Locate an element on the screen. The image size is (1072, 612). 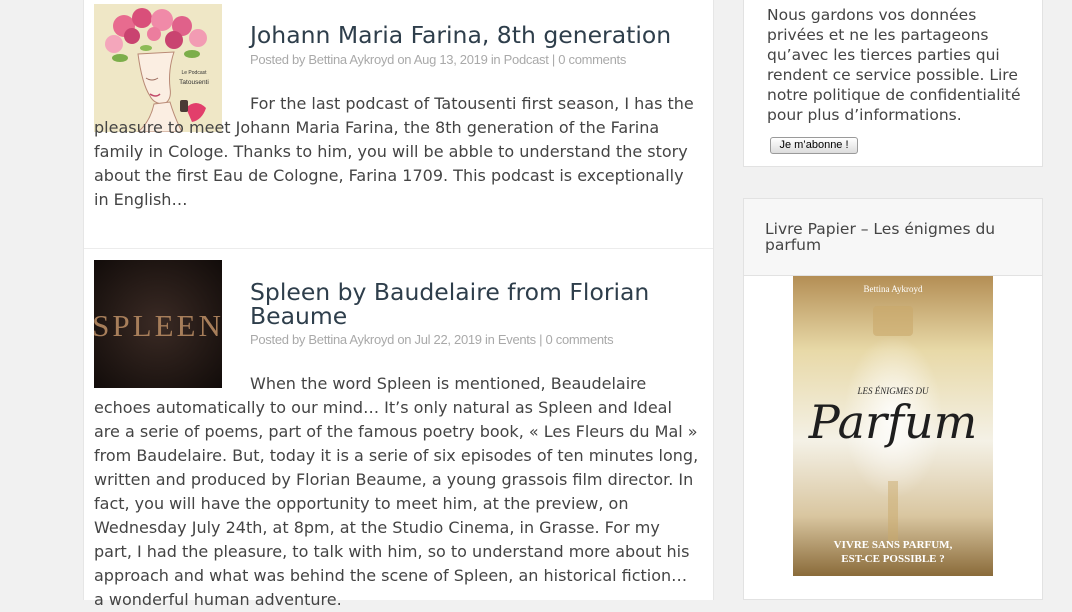
svg-text: SPLEEN is located at coordinates (158, 325).